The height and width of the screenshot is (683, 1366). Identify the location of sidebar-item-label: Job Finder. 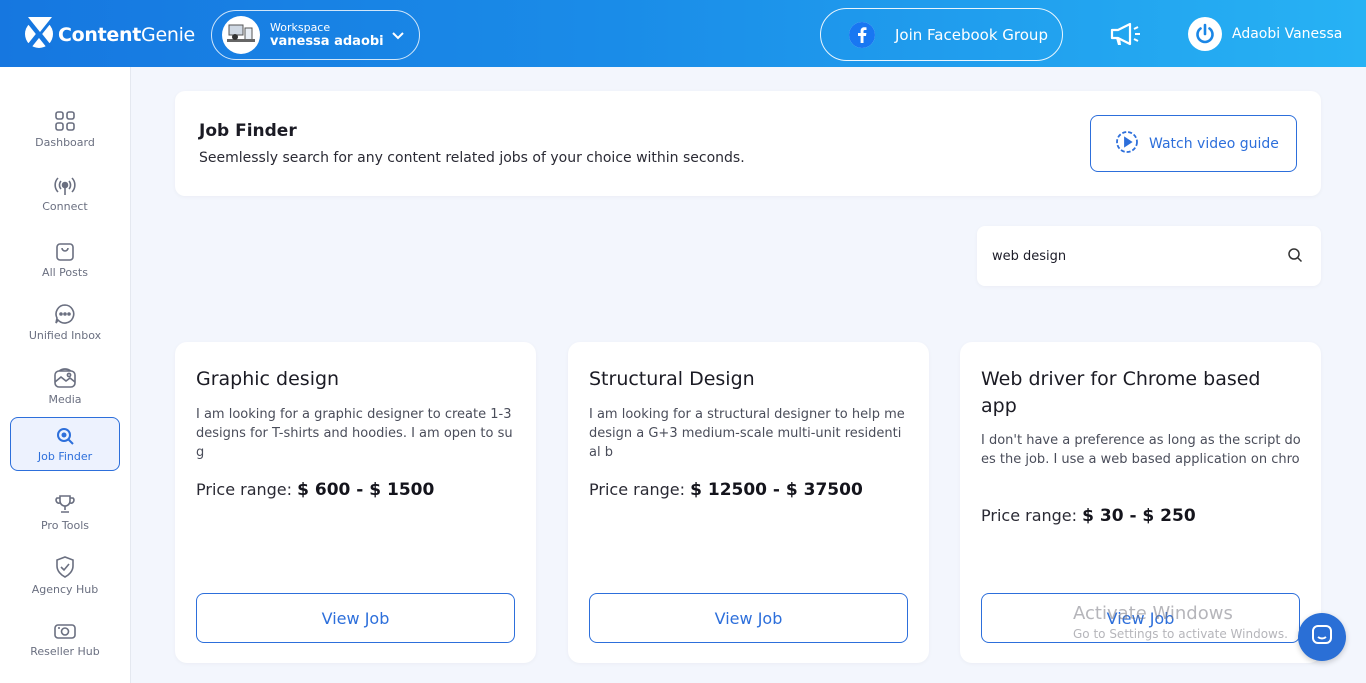
(65, 456).